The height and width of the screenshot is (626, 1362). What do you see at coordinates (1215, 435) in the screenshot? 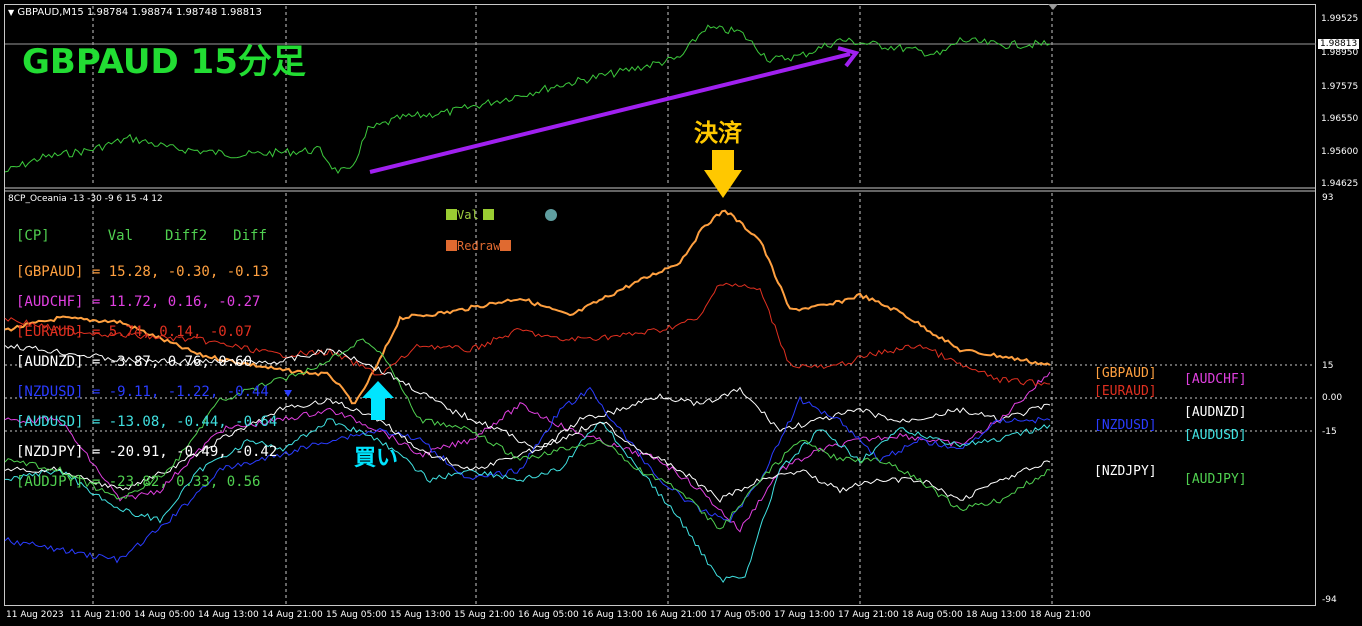
I see `series-label: [AUDUSD]` at bounding box center [1215, 435].